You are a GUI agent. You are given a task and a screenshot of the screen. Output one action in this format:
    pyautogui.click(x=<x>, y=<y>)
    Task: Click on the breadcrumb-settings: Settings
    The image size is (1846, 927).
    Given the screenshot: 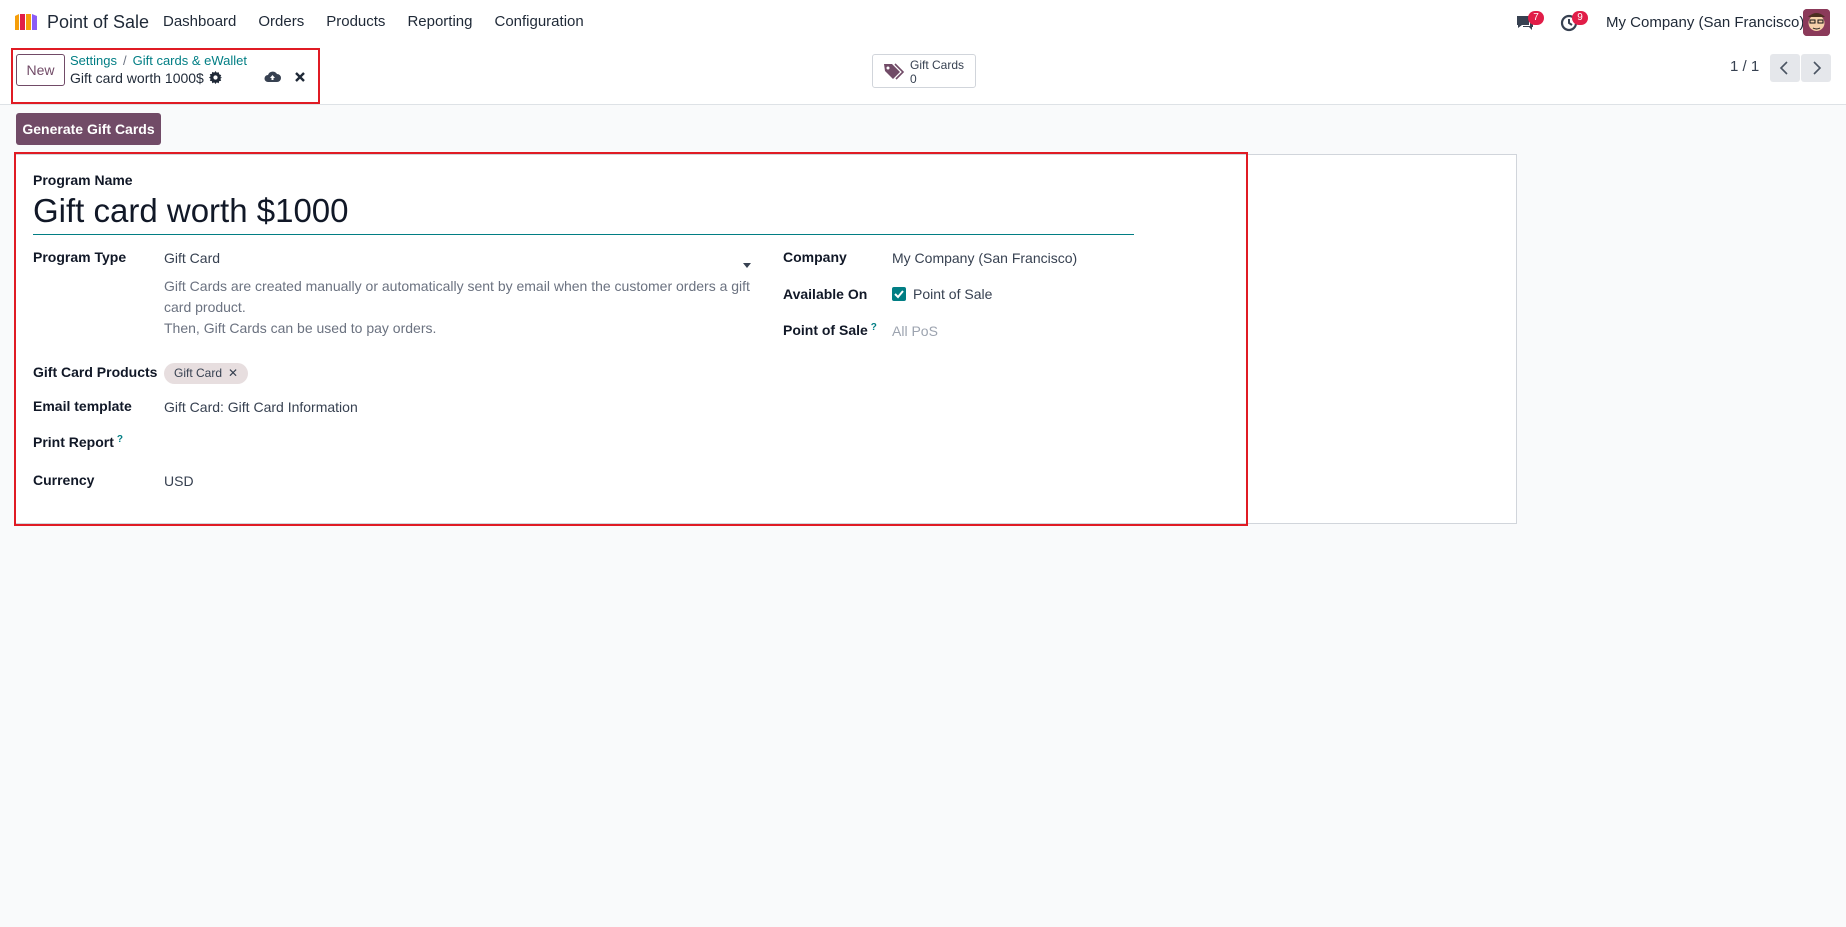 What is the action you would take?
    pyautogui.click(x=93, y=60)
    